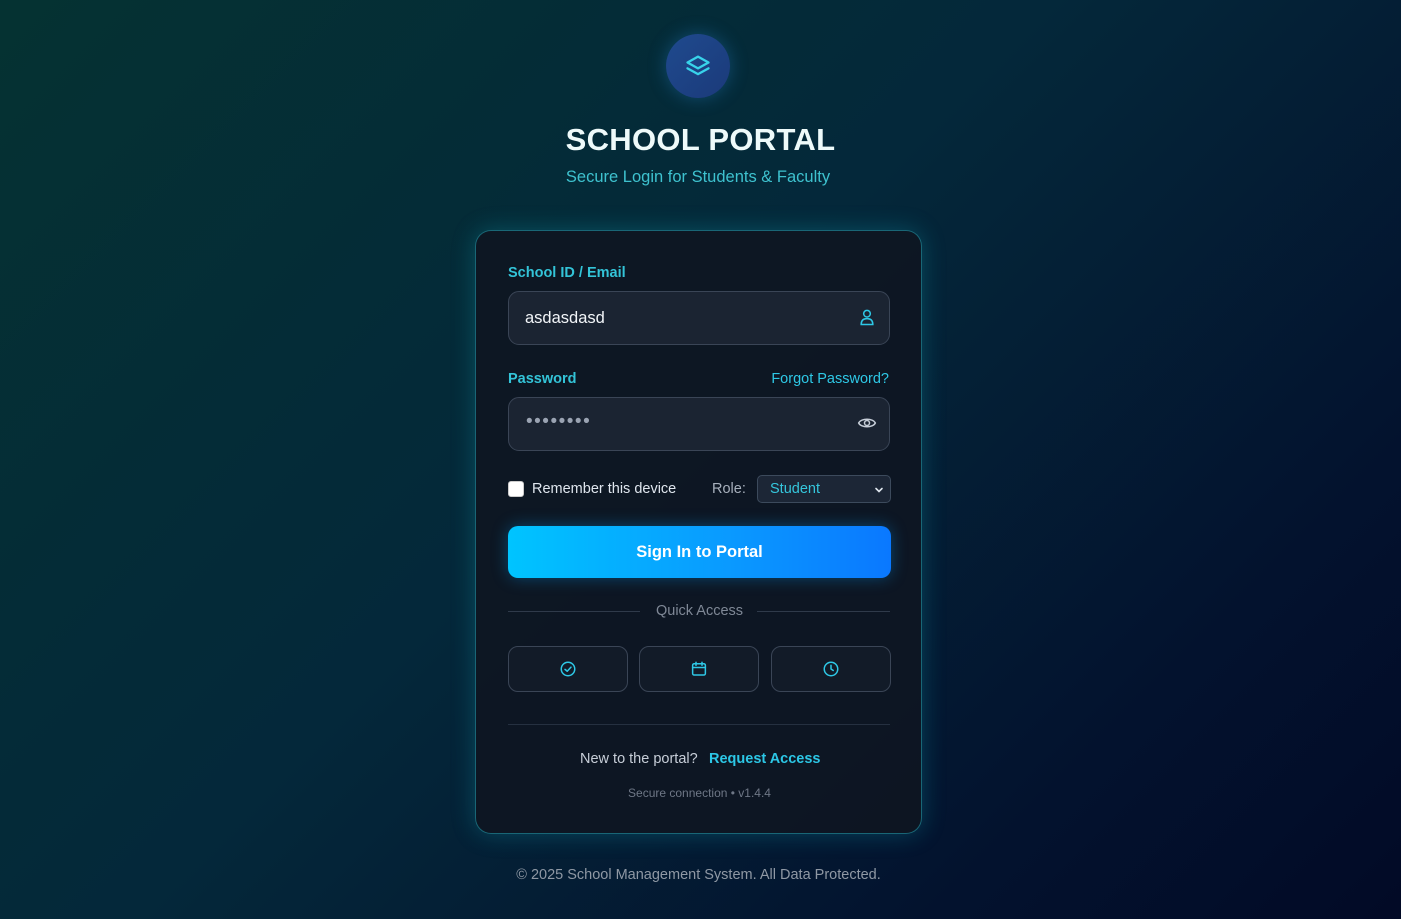 Image resolution: width=1401 pixels, height=919 pixels. What do you see at coordinates (824, 489) in the screenshot?
I see `role-select: Student` at bounding box center [824, 489].